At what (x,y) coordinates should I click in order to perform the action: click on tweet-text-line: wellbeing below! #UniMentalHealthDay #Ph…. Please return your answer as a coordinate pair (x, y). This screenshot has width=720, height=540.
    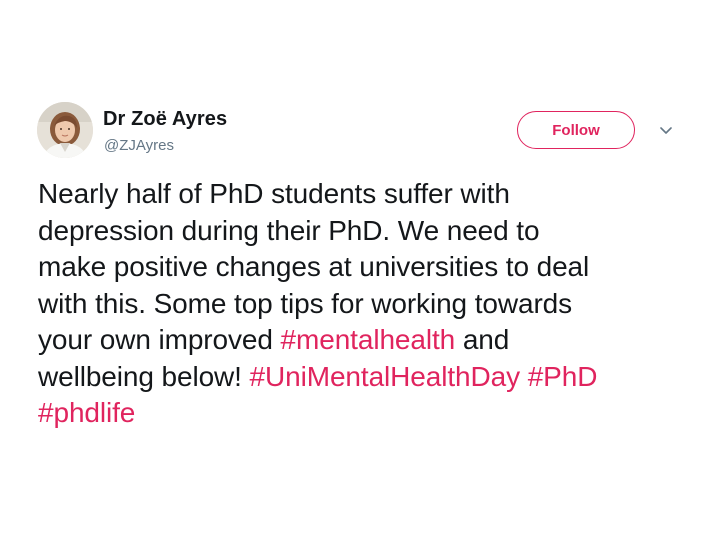
    Looking at the image, I should click on (368, 377).